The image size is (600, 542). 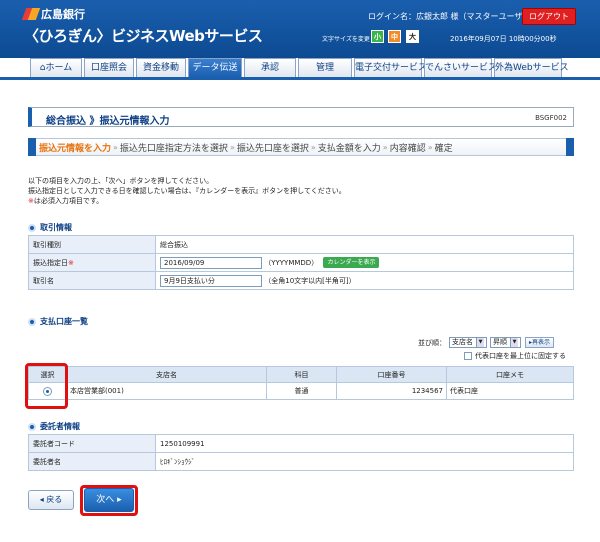 I want to click on client-info-table: 委託者コード 1250109991 委託者名 ﾋﾛｷﾞﾝｼｮｳｼﾞ, so click(x=301, y=452).